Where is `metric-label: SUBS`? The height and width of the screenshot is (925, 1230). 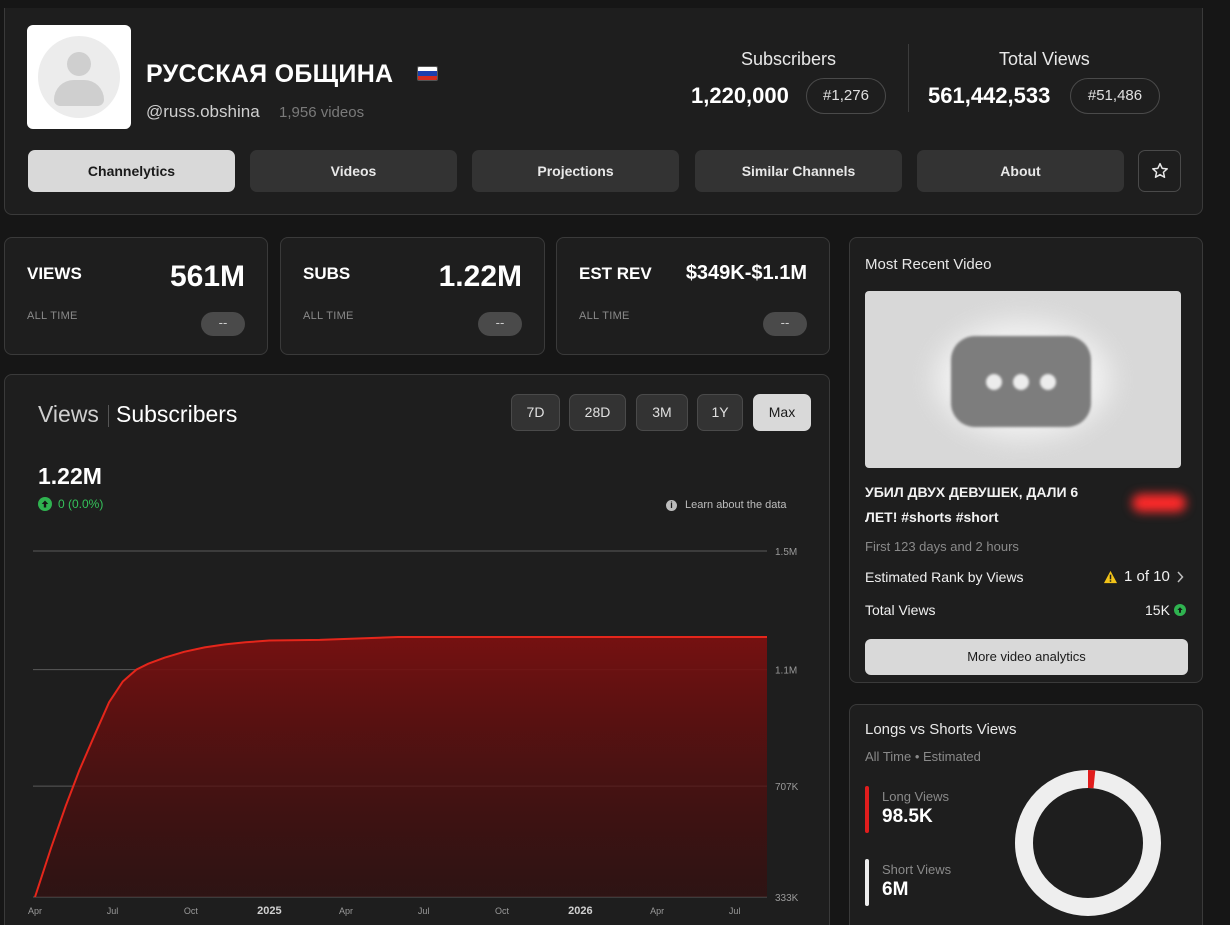
metric-label: SUBS is located at coordinates (327, 273).